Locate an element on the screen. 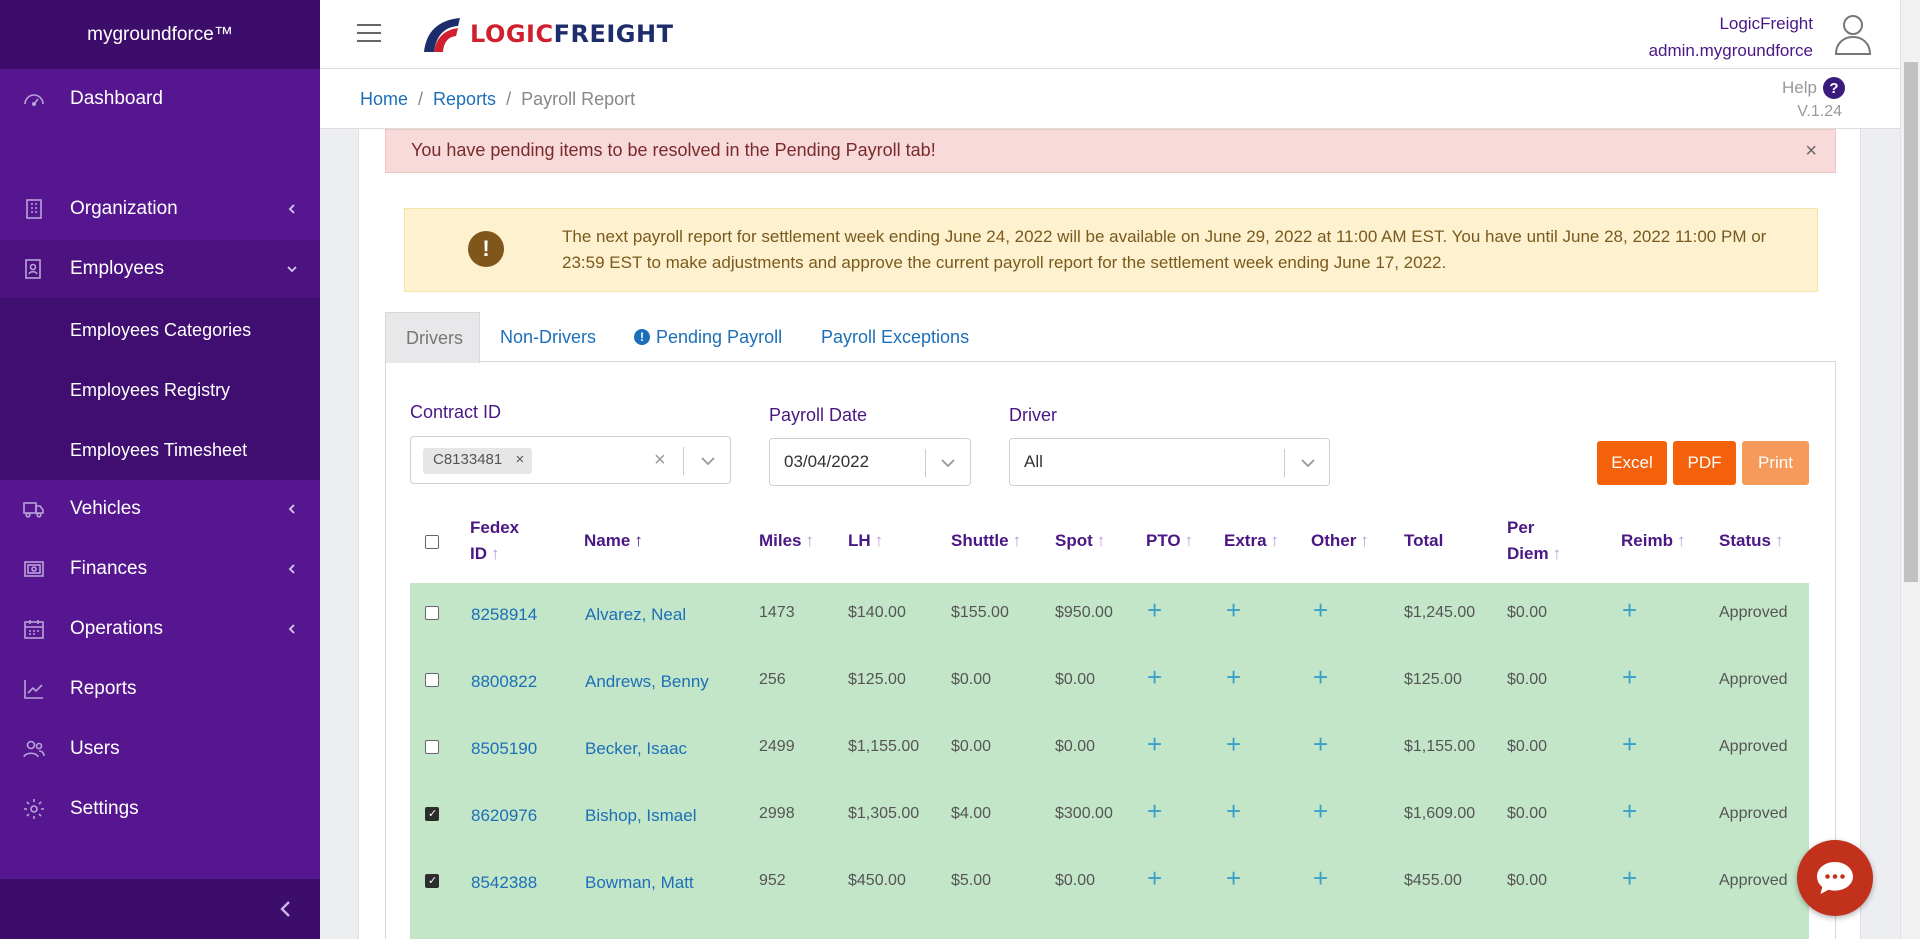 This screenshot has width=1920, height=939. col-other: Other ↑ is located at coordinates (1340, 541).